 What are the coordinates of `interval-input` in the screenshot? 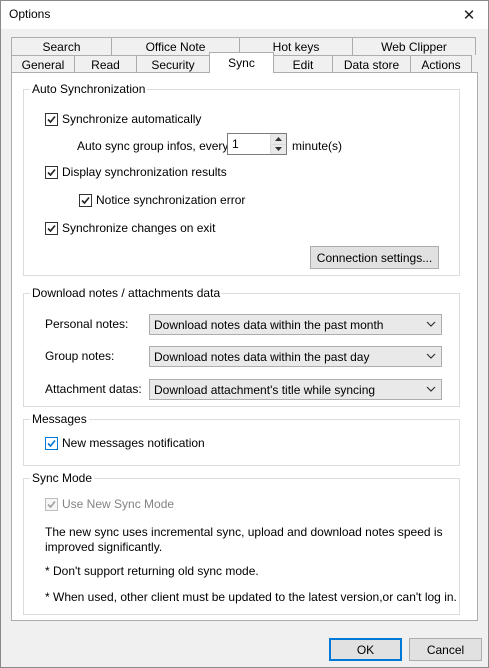 It's located at (249, 144).